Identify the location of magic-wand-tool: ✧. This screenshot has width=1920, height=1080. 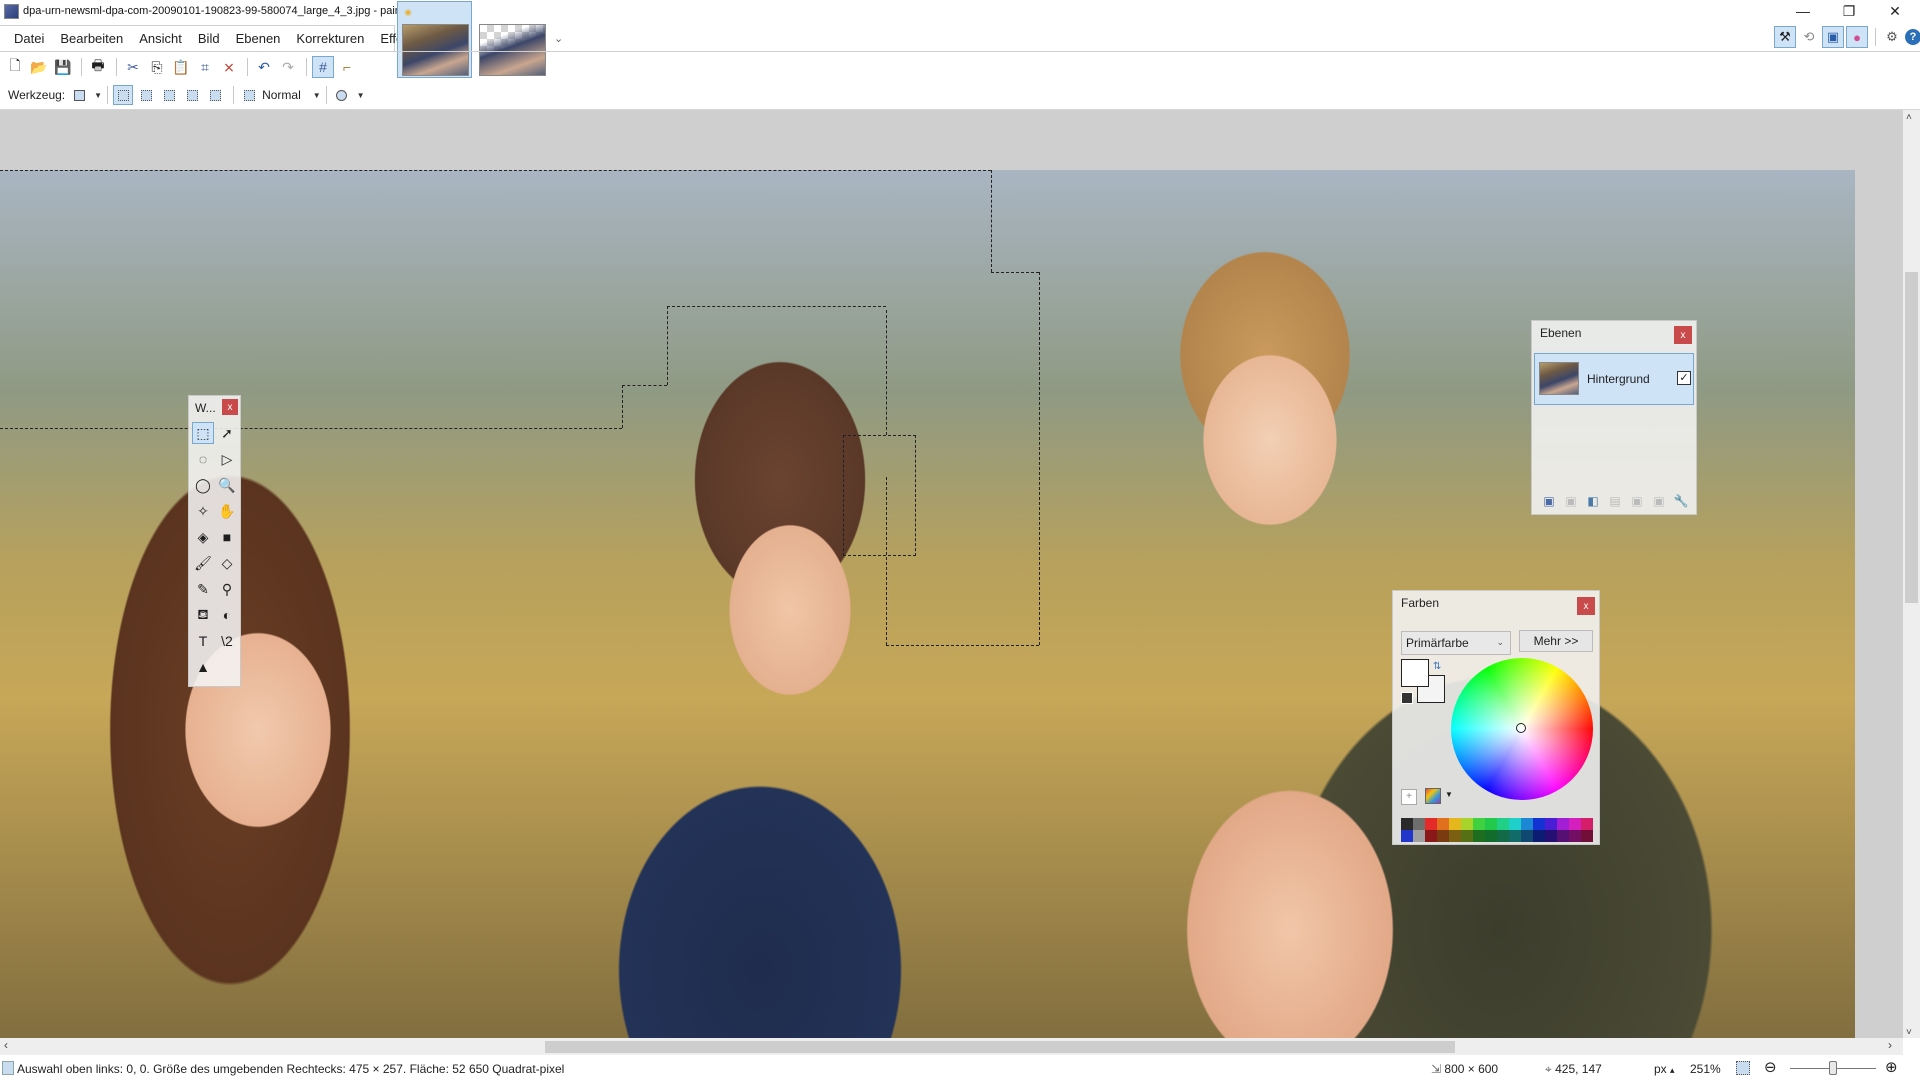
(203, 511).